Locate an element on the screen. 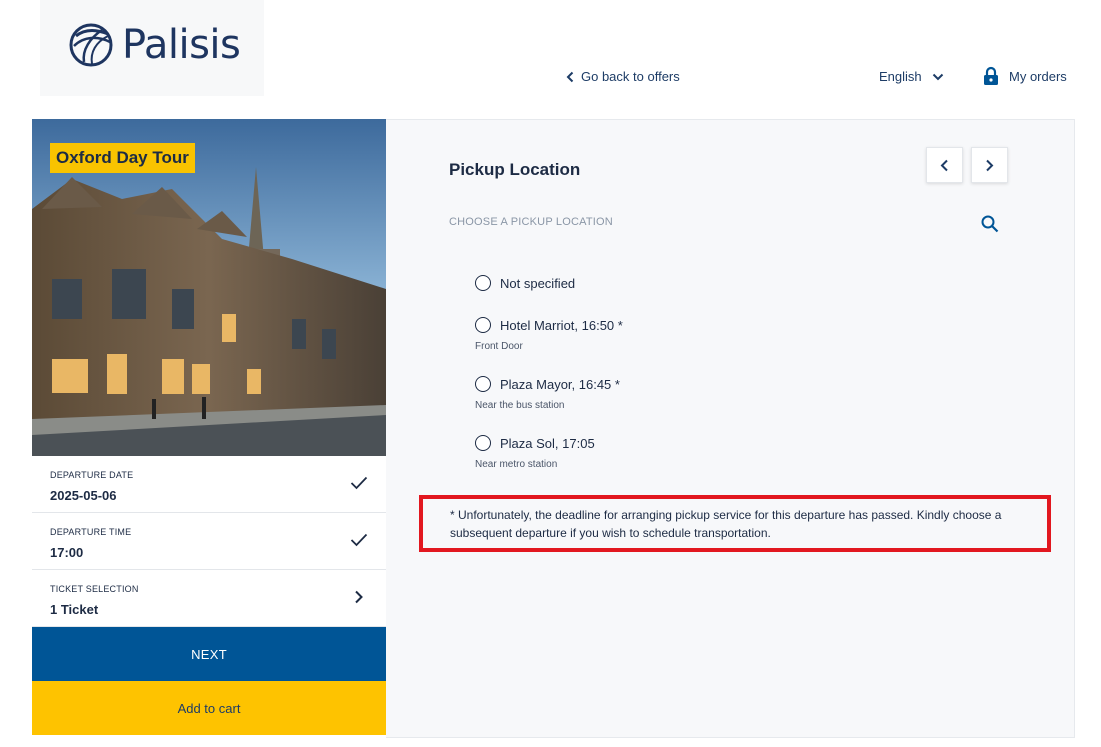  departure-date-label: DEPARTURE DATE is located at coordinates (92, 475).